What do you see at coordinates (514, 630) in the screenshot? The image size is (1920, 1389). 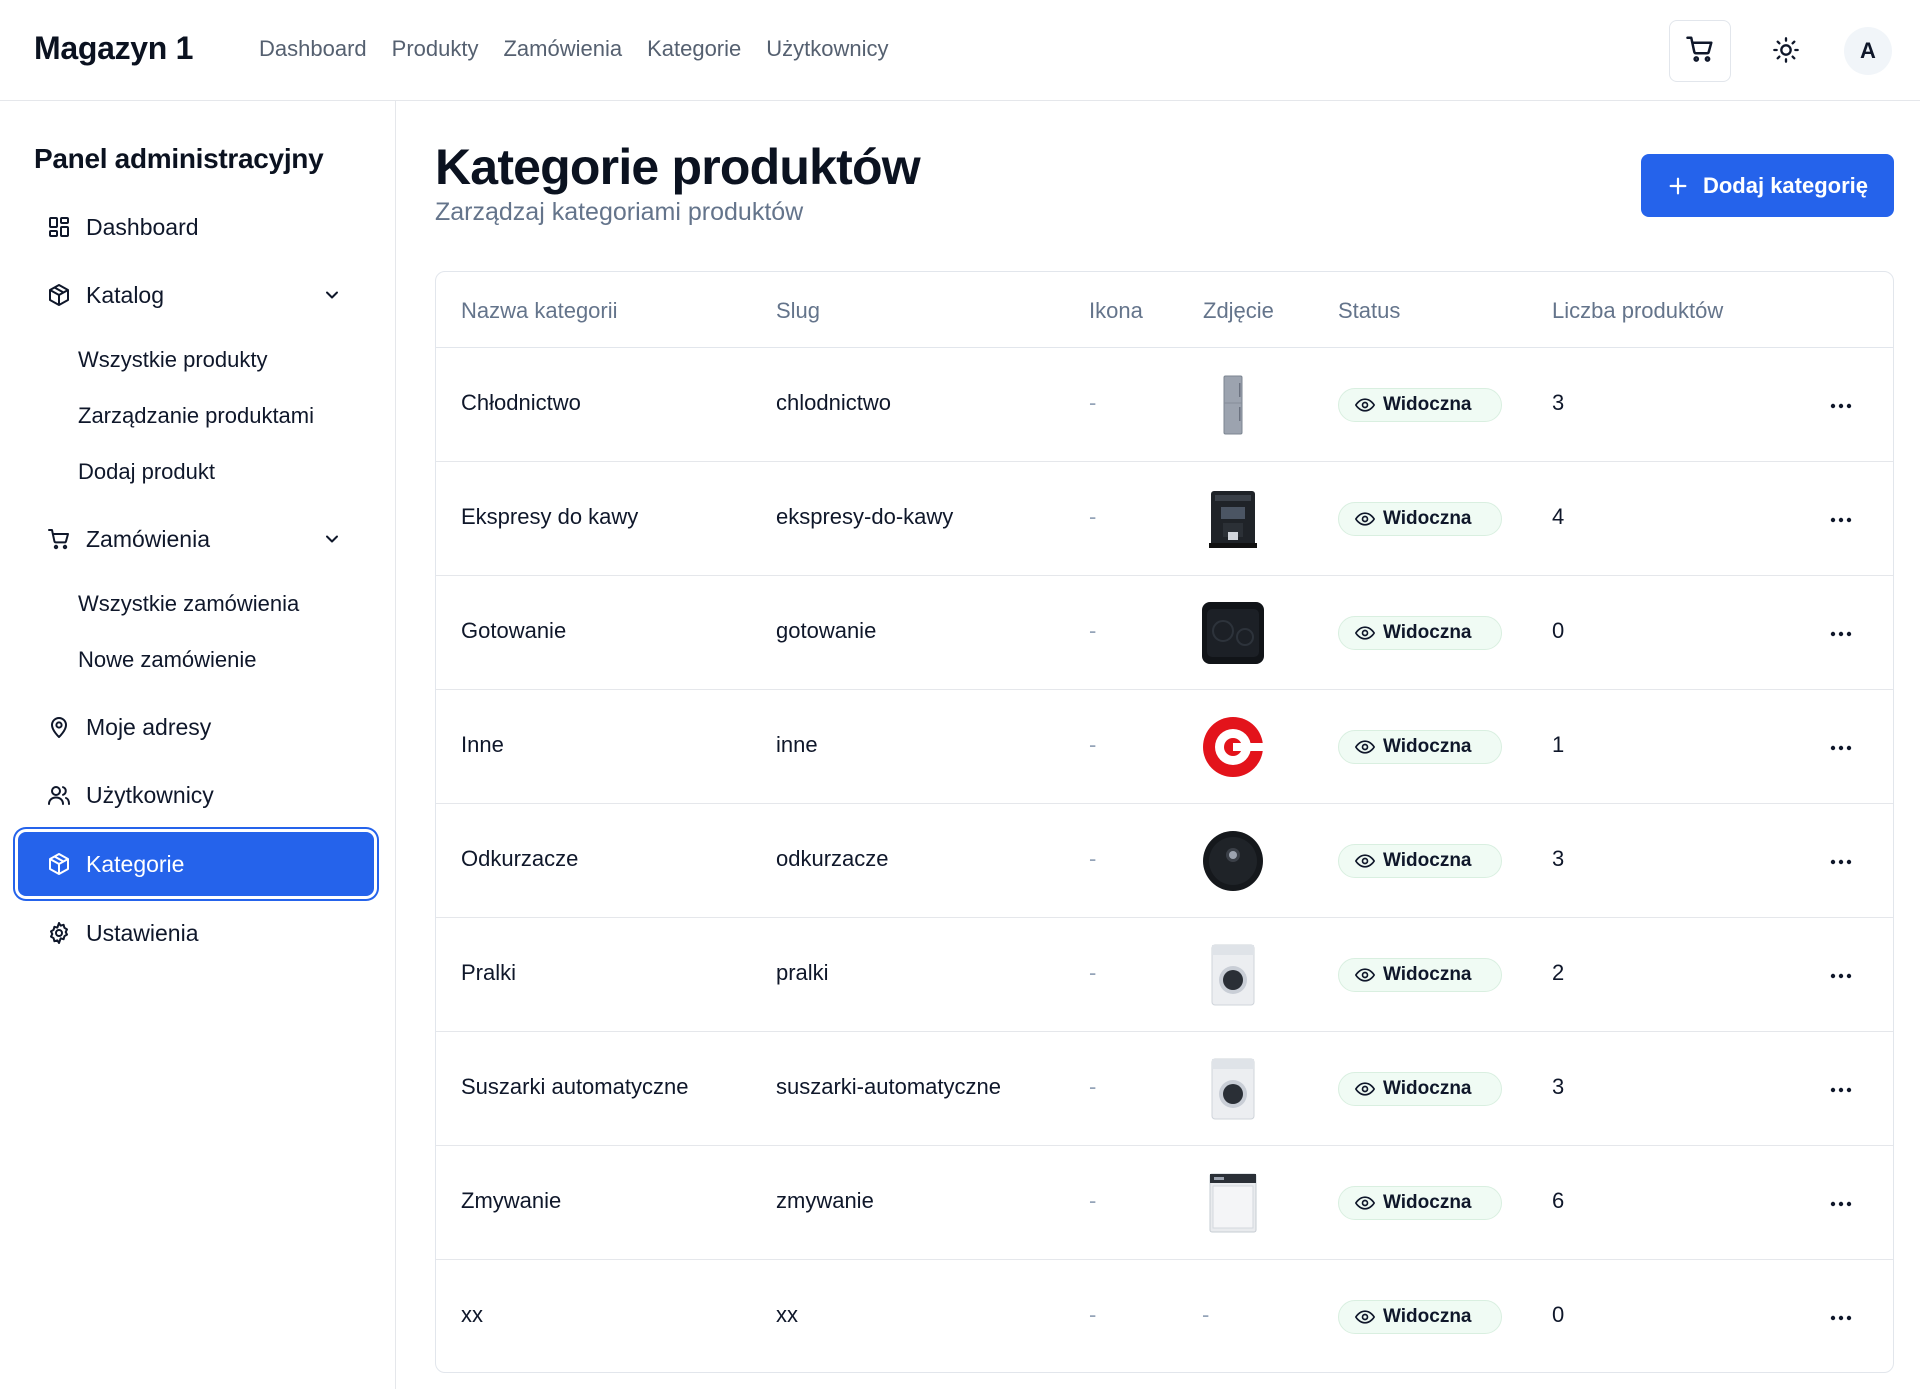 I see `category-name: Gotowanie` at bounding box center [514, 630].